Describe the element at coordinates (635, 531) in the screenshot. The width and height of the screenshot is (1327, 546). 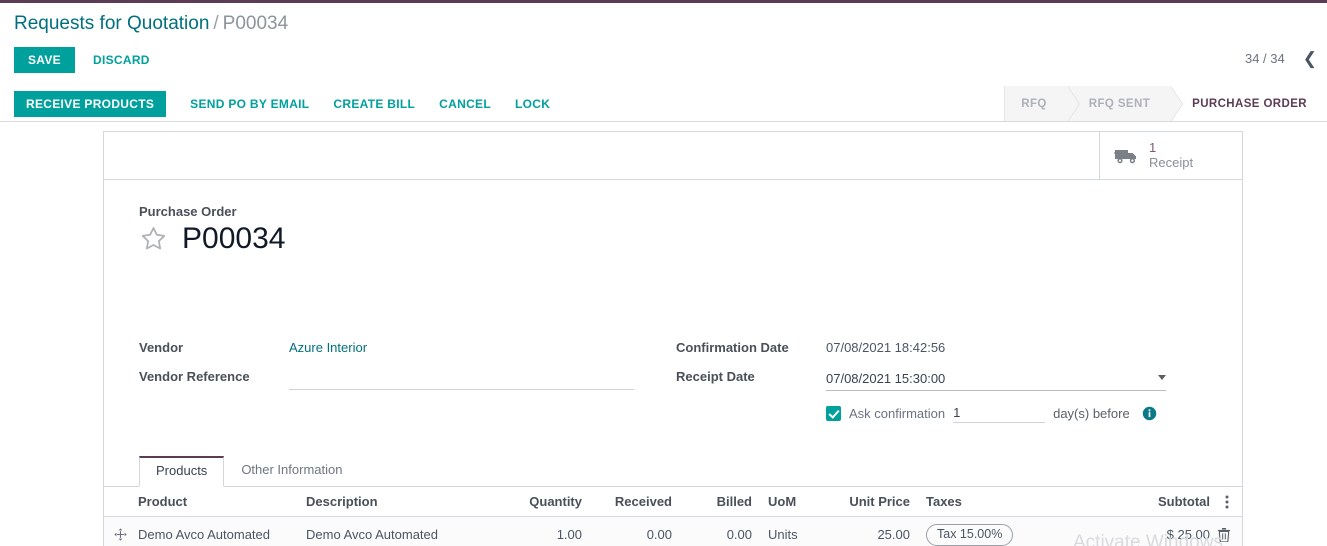
I see `cell-received: 0.00` at that location.